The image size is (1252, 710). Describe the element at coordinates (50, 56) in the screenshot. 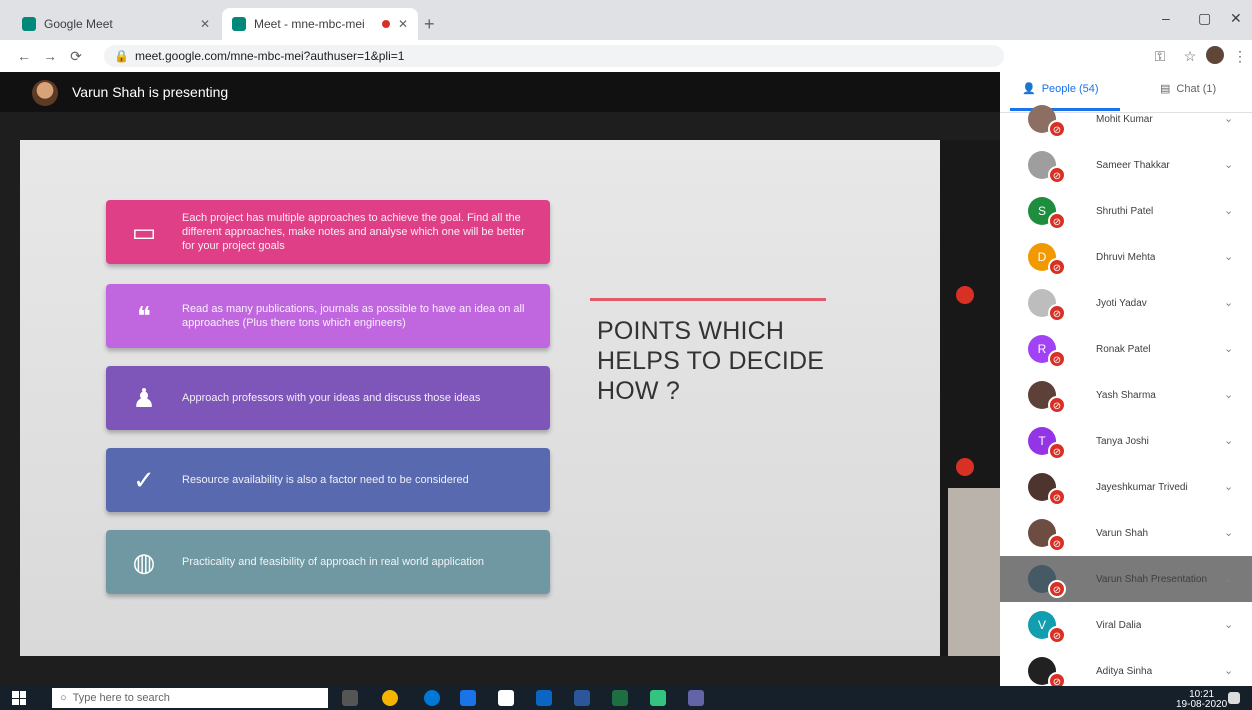

I see `forward-icon: →` at that location.